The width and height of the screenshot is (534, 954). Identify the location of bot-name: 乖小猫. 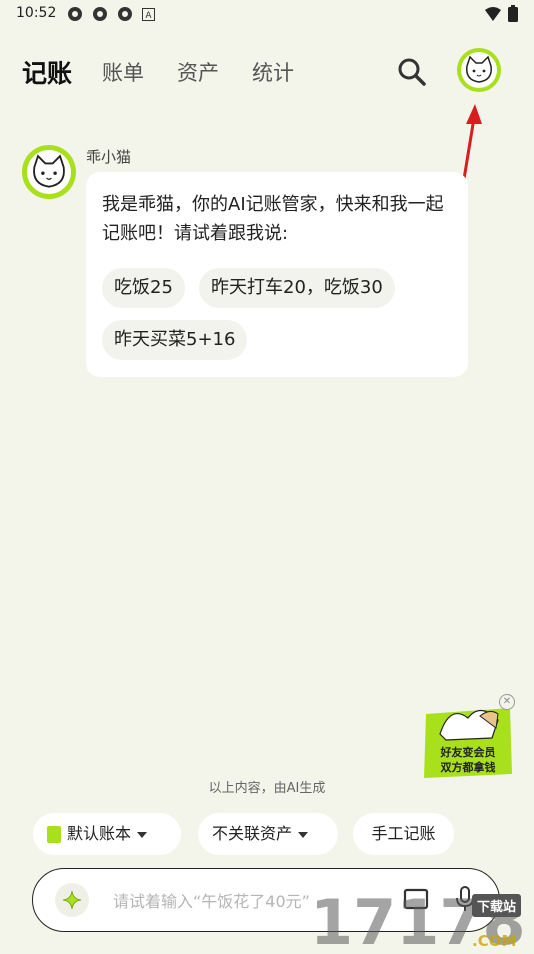
(109, 157).